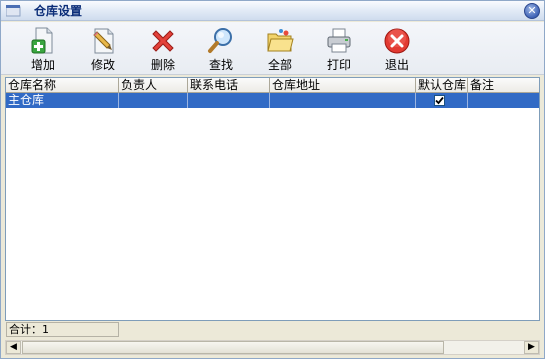 The width and height of the screenshot is (545, 359). Describe the element at coordinates (396, 65) in the screenshot. I see `exit-button-label: 退出` at that location.